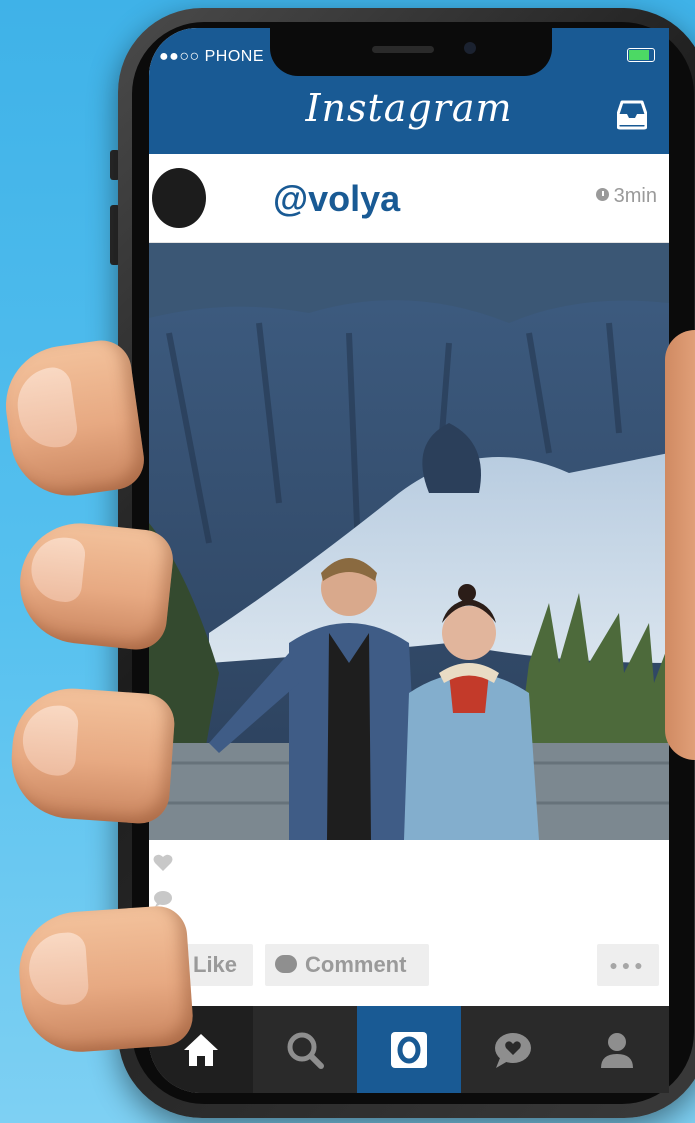  Describe the element at coordinates (409, 885) in the screenshot. I see `post-stats` at that location.